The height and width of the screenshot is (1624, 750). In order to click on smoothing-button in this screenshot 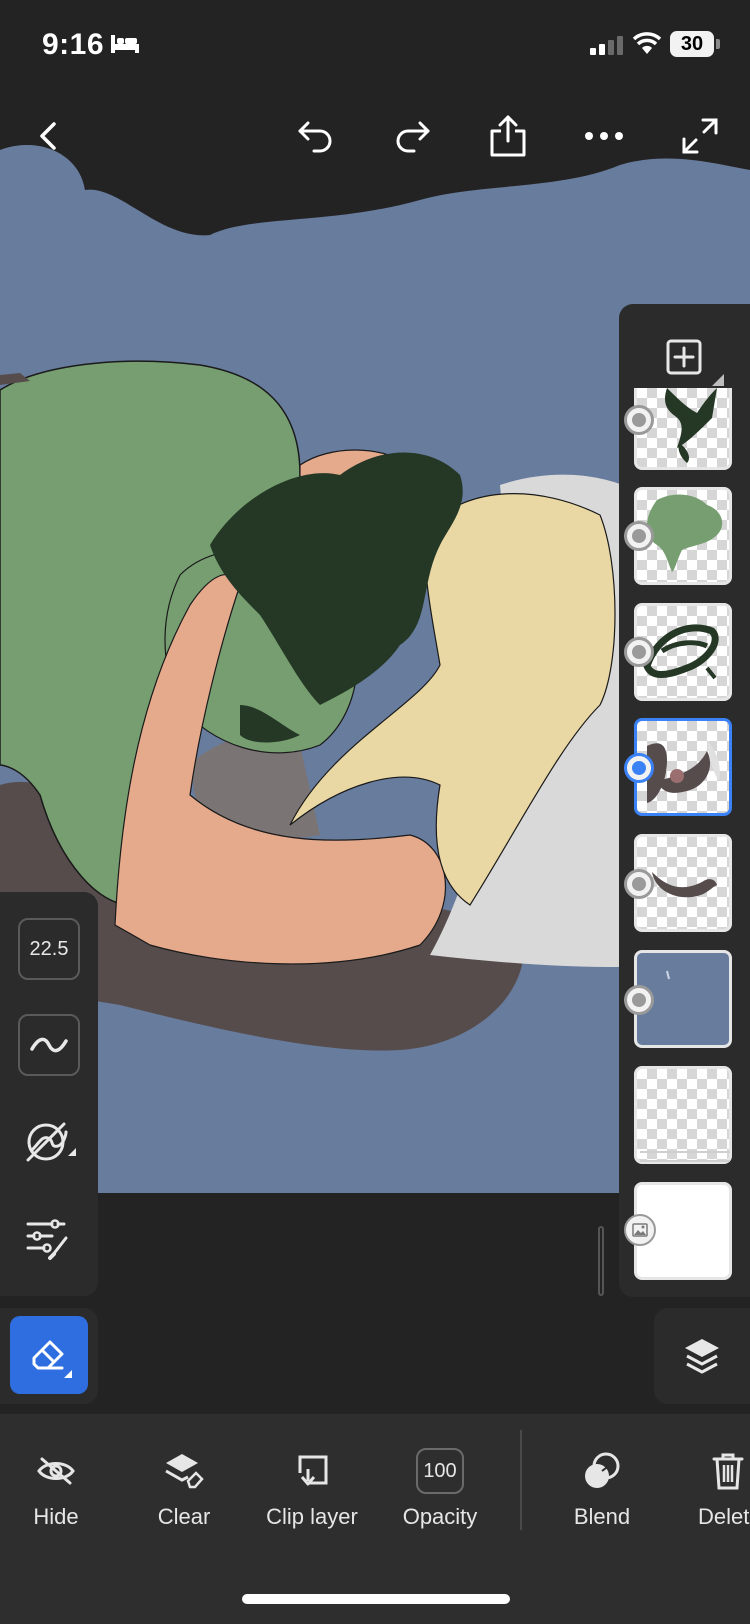, I will do `click(49, 1045)`.